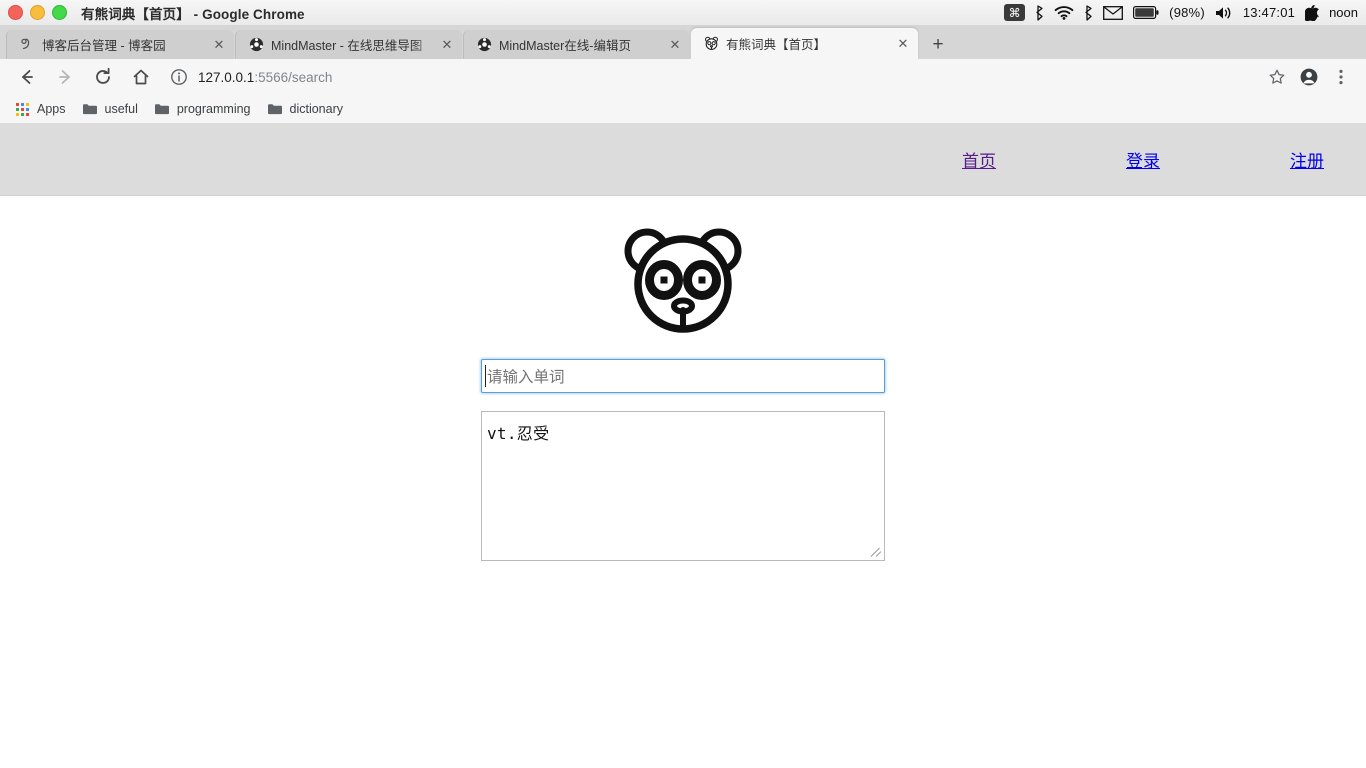 The height and width of the screenshot is (768, 1366). I want to click on three-dot-menu-icon, so click(1341, 77).